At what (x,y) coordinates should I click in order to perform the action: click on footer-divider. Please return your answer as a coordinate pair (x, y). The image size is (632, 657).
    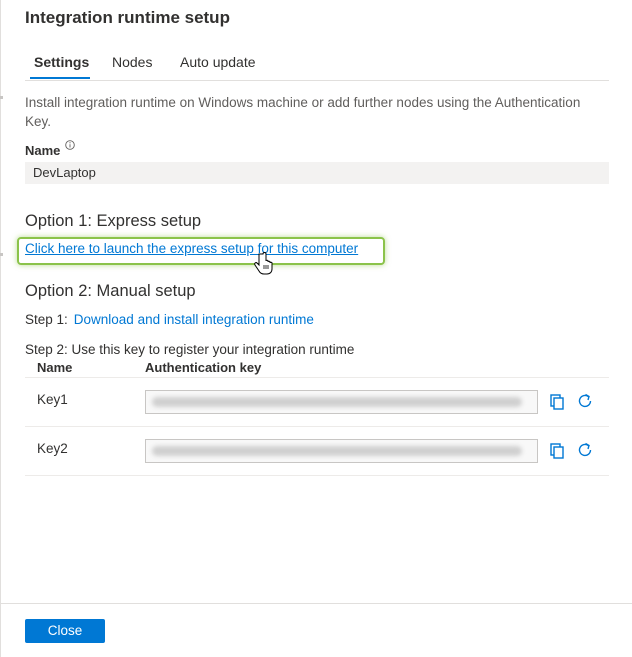
    Looking at the image, I should click on (316, 603).